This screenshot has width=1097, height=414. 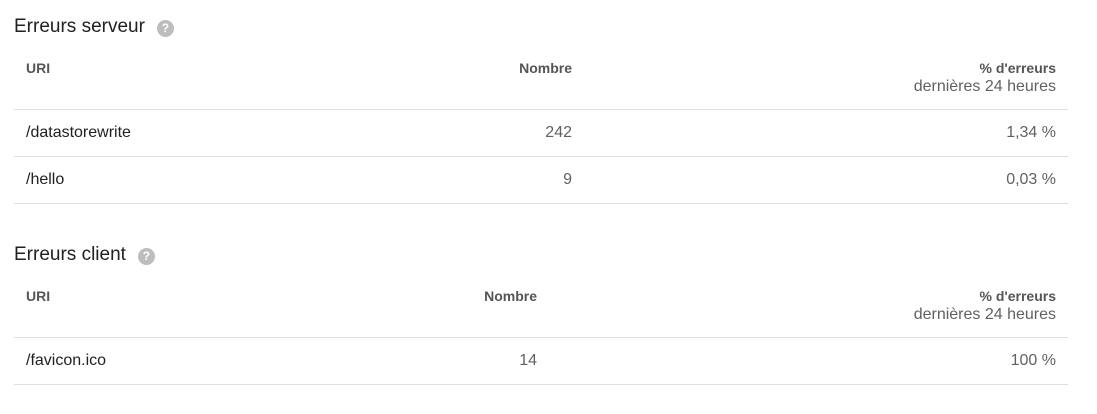 I want to click on table-row: /favicon.ico 14 100 %, so click(x=541, y=361).